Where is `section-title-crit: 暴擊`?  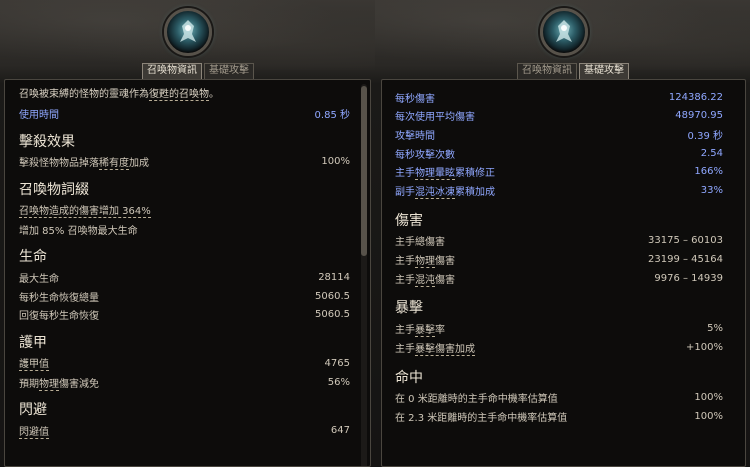
section-title-crit: 暴擊 is located at coordinates (409, 308).